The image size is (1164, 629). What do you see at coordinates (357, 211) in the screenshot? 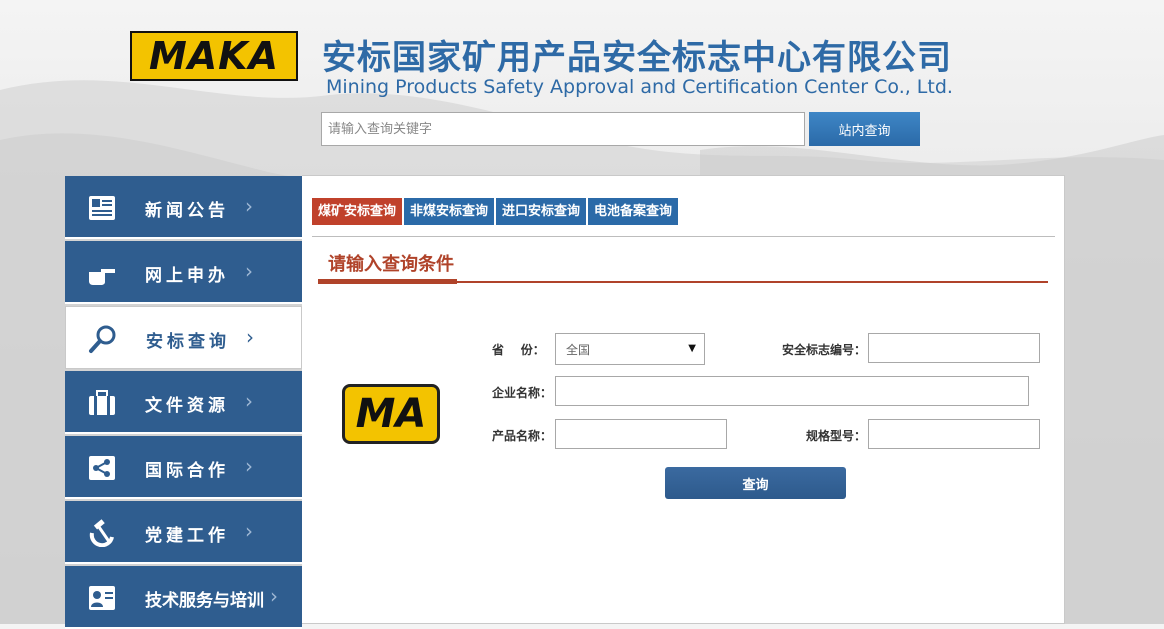
I see `tab-coal-mine-query: 煤矿安标查询` at bounding box center [357, 211].